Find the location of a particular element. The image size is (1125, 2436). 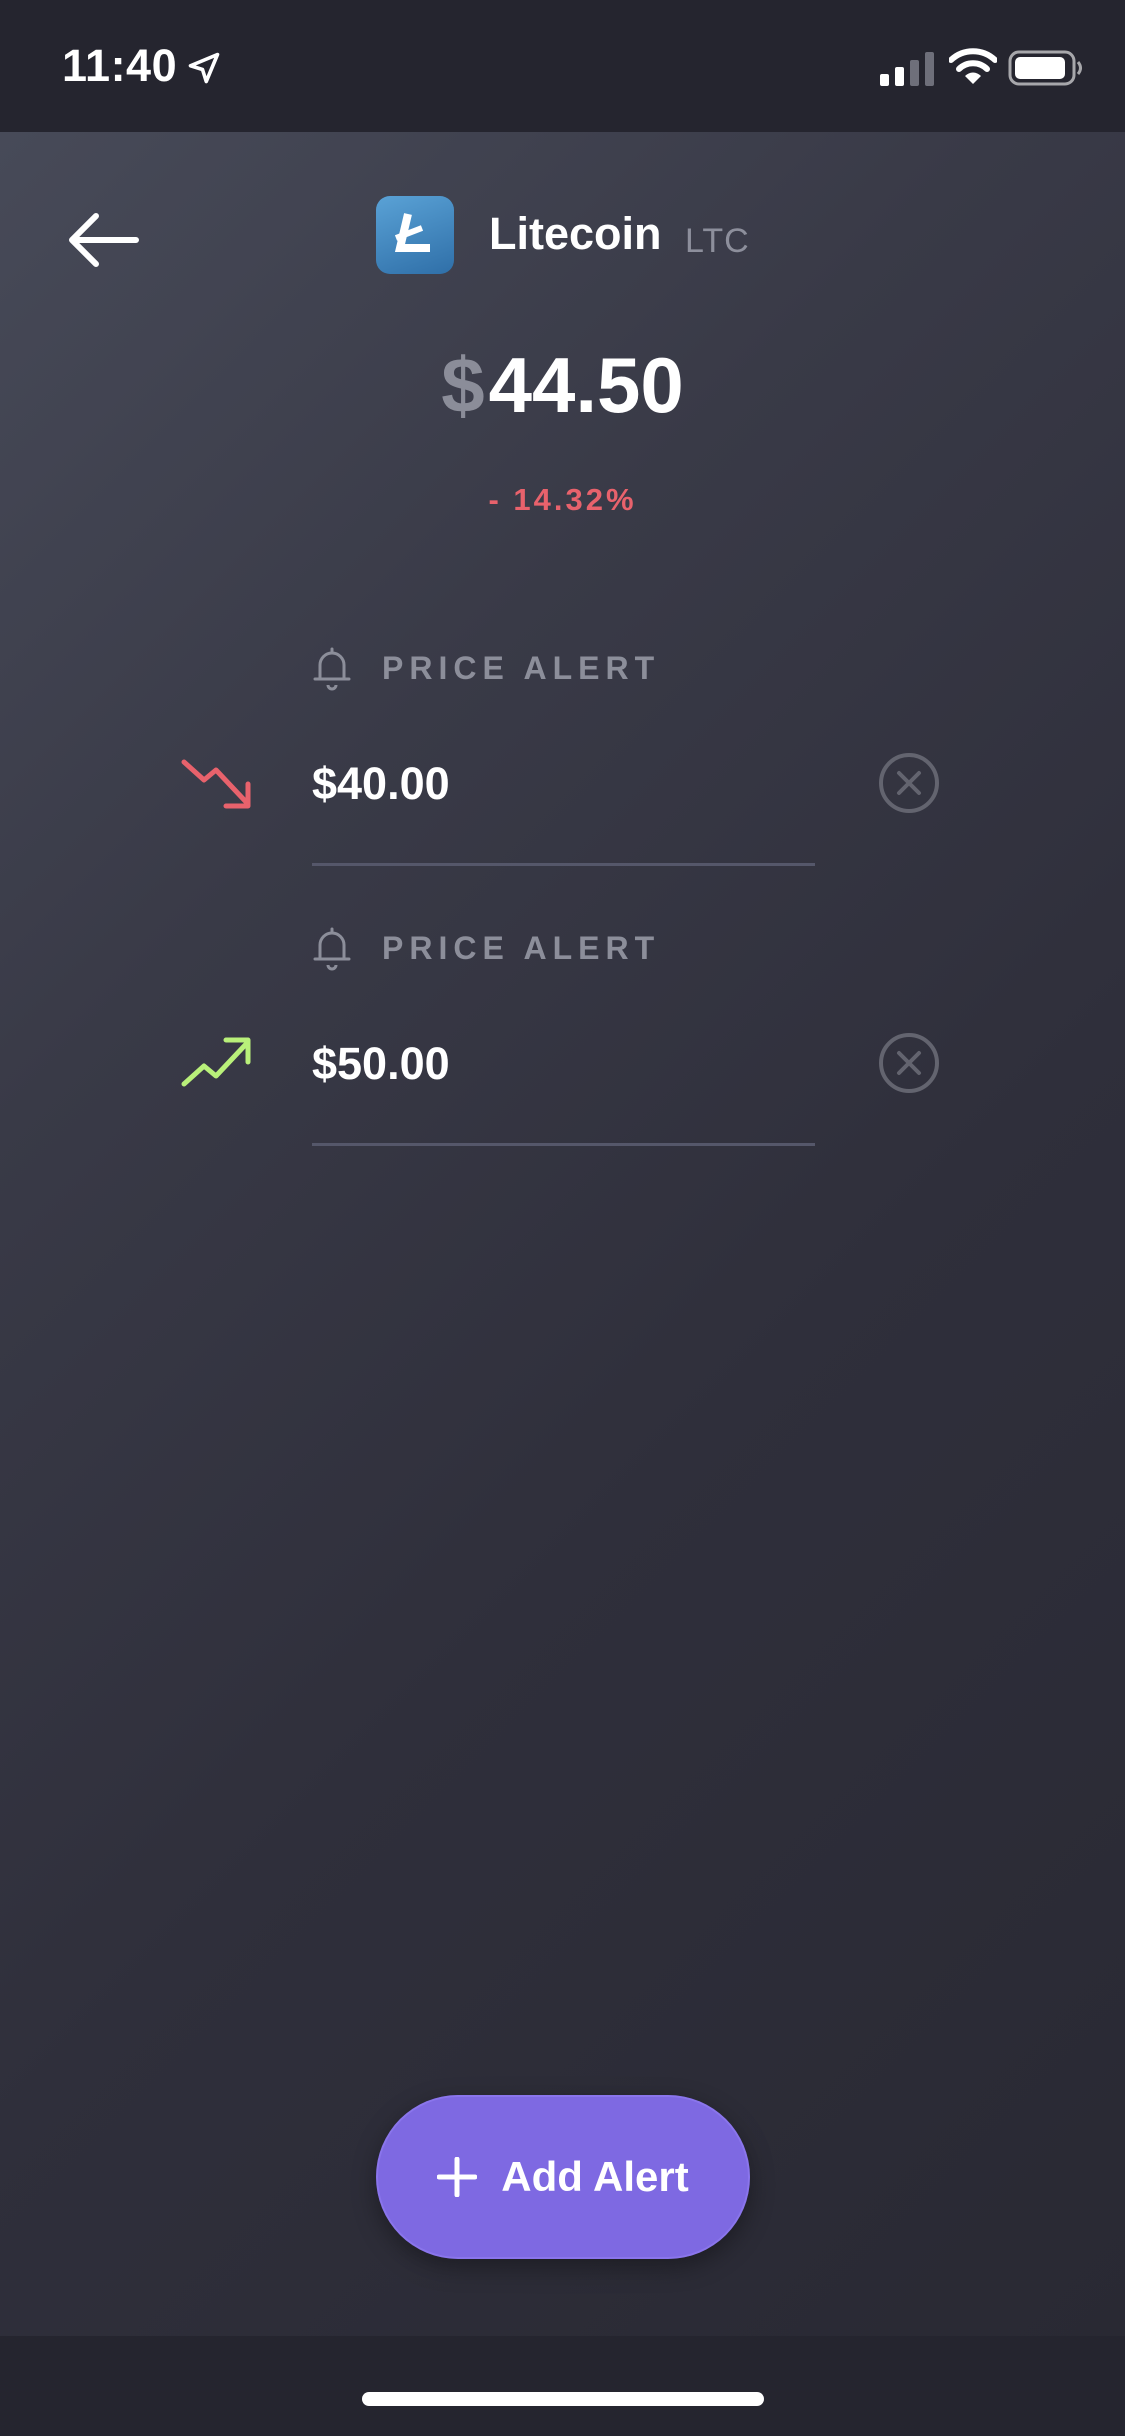

plus-icon is located at coordinates (457, 2177).